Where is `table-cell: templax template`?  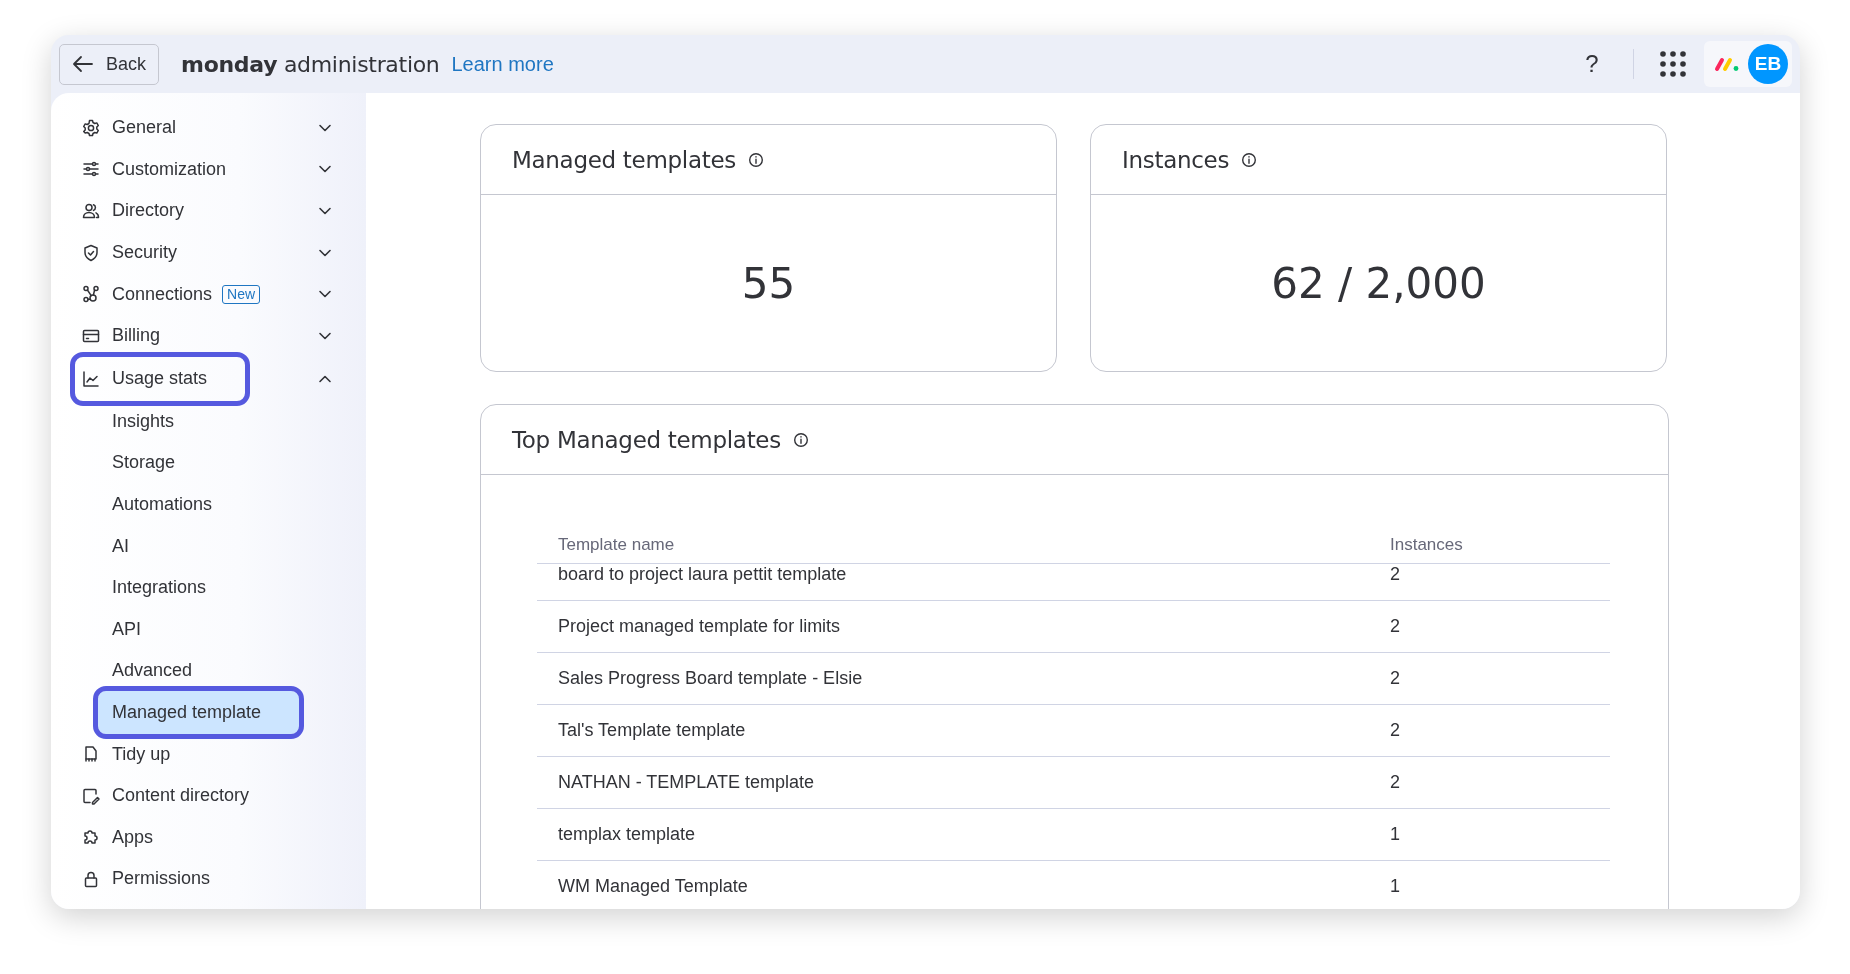
table-cell: templax template is located at coordinates (953, 834).